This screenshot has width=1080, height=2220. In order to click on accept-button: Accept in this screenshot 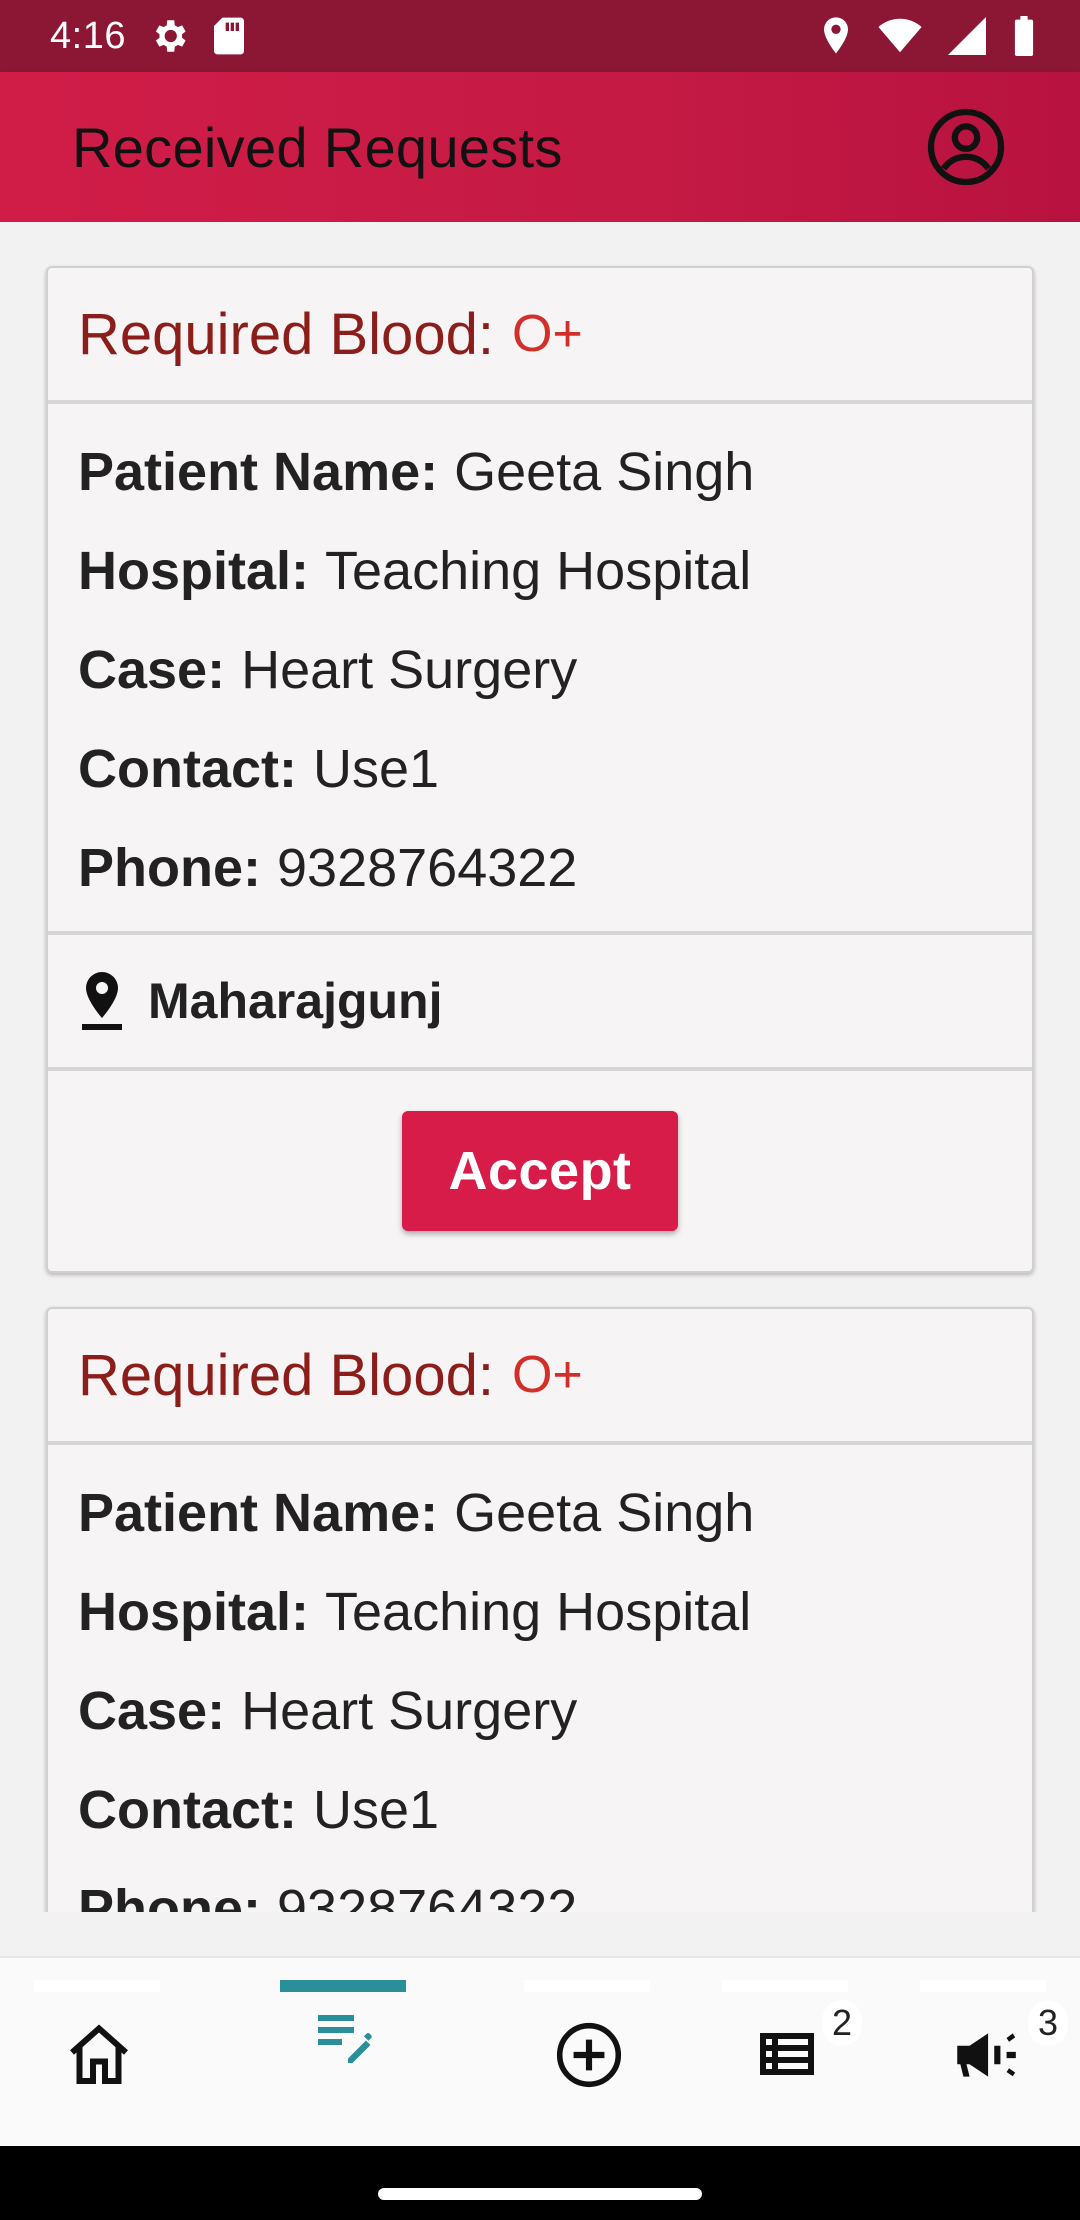, I will do `click(540, 1171)`.